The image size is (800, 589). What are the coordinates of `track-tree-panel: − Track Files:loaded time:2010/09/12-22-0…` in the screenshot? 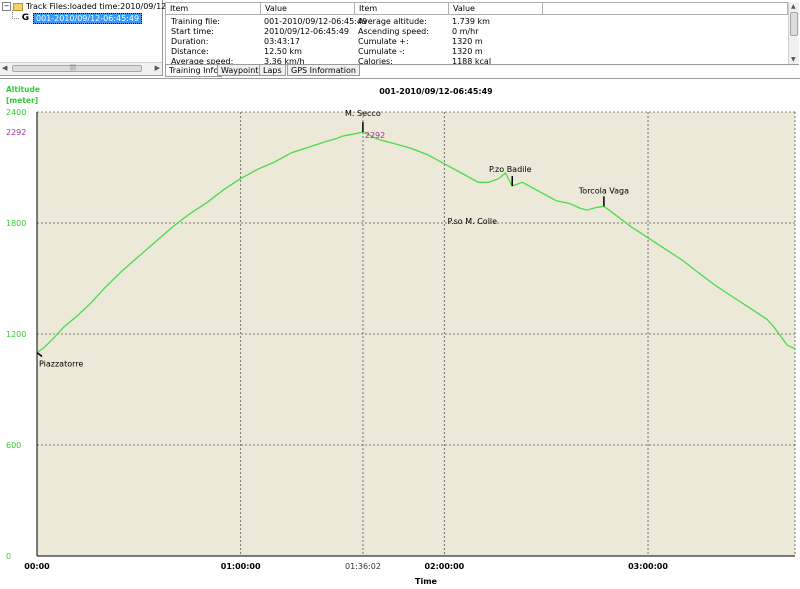 It's located at (96, 38).